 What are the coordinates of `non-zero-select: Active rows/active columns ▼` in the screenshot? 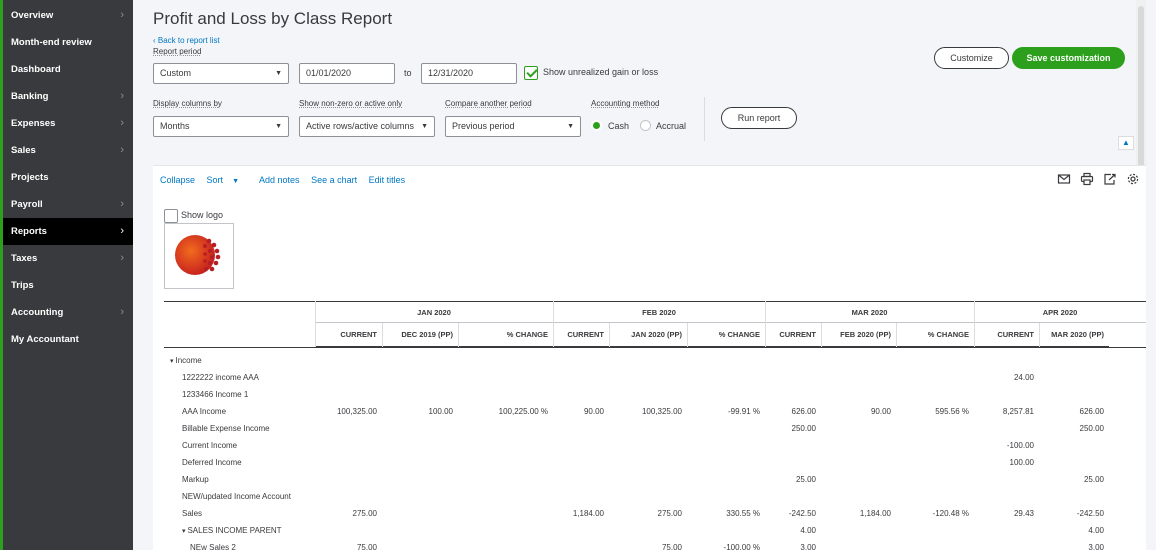 It's located at (367, 126).